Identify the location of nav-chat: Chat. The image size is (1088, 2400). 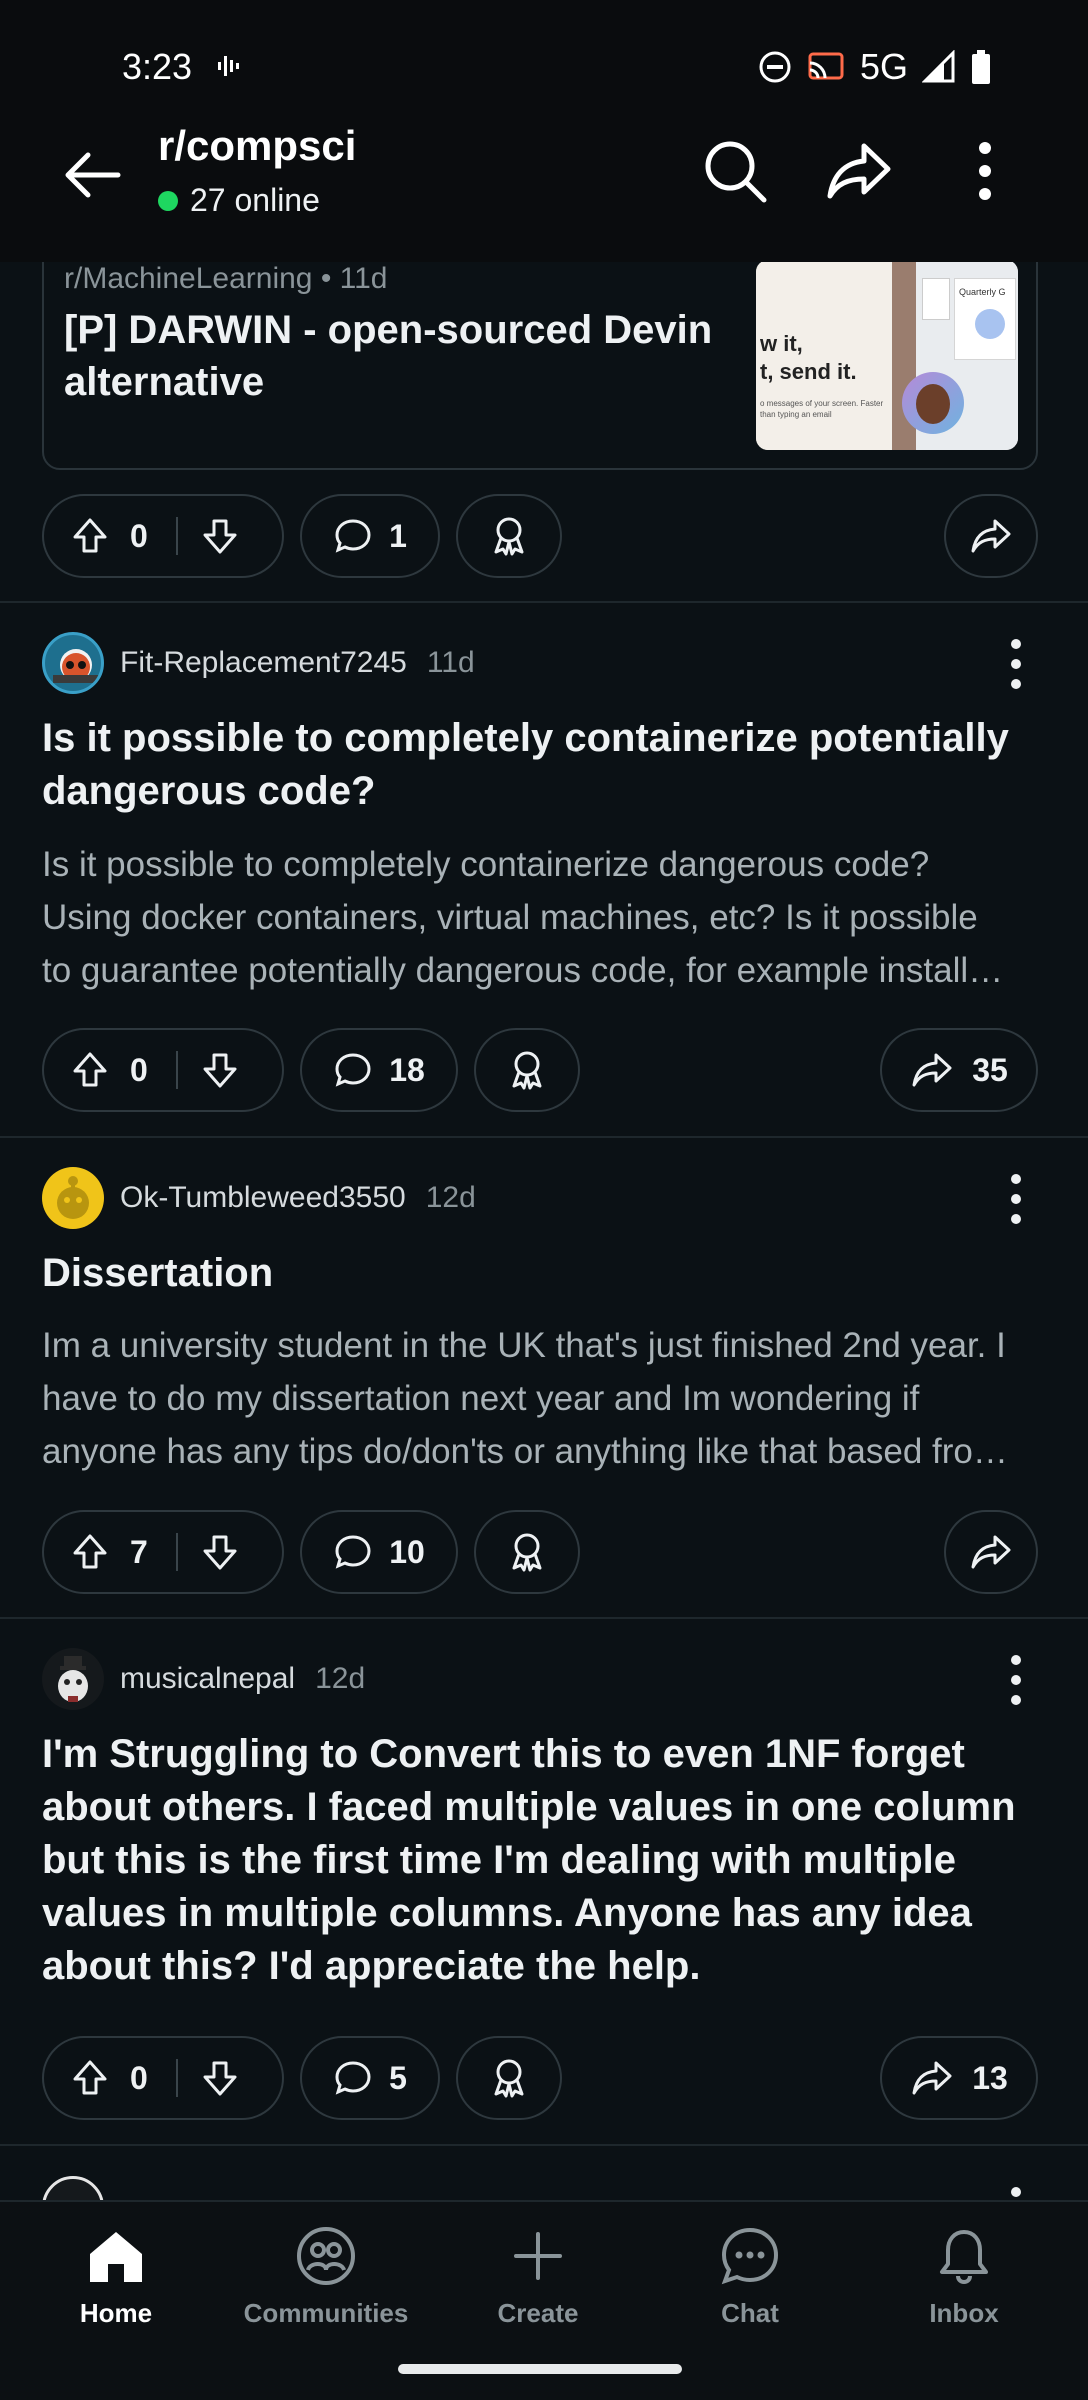
(750, 2276).